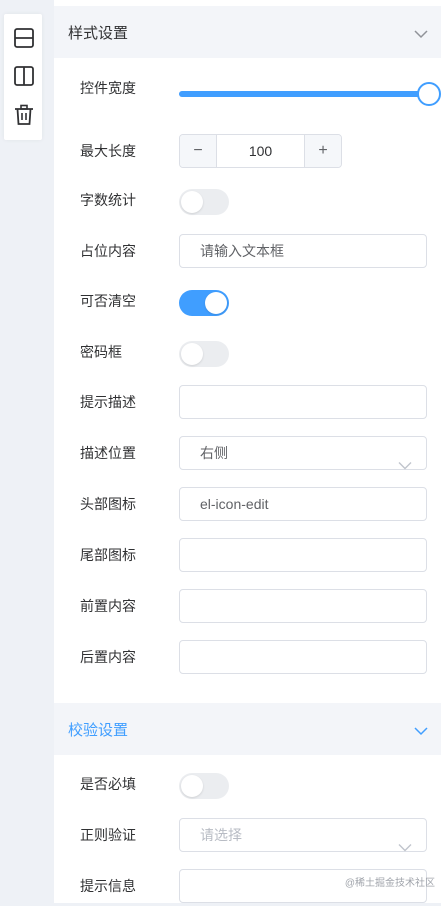  I want to click on placeholder-input: 请输入文本框, so click(303, 251).